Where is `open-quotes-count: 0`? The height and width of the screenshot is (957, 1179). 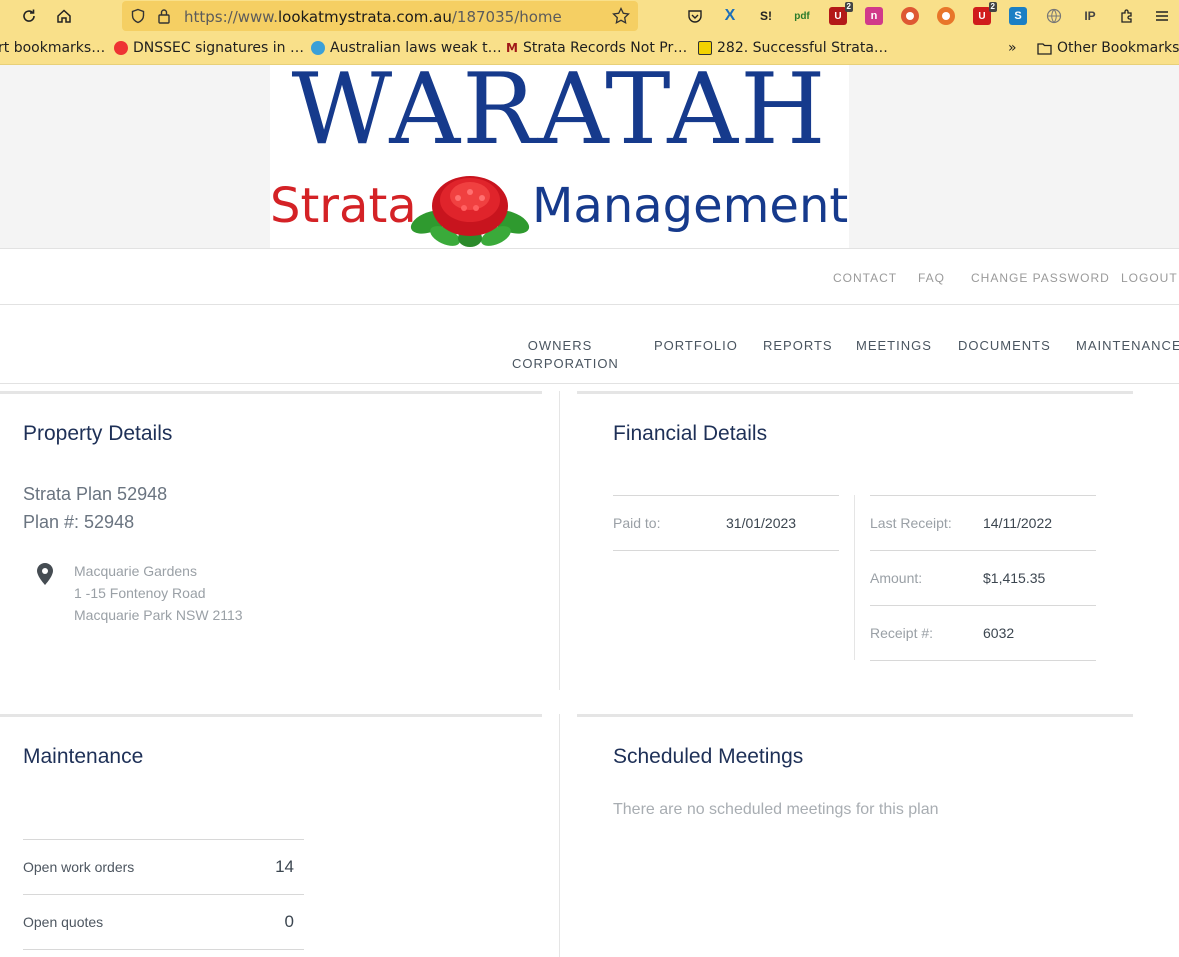
open-quotes-count: 0 is located at coordinates (289, 921).